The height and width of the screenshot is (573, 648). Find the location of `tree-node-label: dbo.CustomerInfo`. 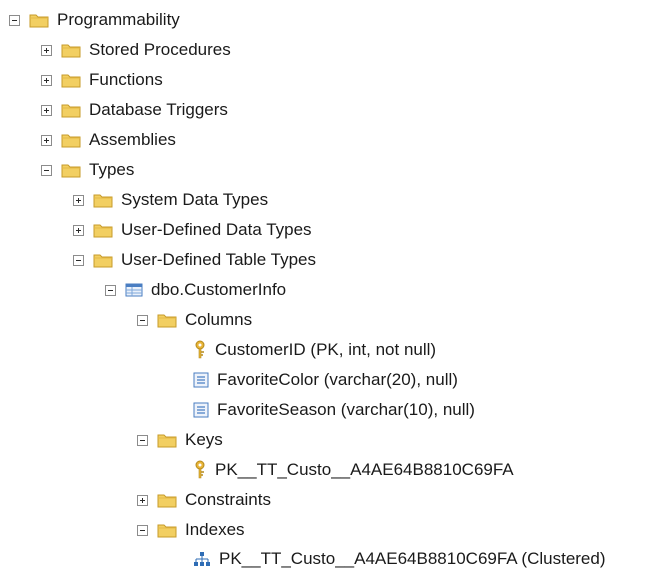

tree-node-label: dbo.CustomerInfo is located at coordinates (219, 289).